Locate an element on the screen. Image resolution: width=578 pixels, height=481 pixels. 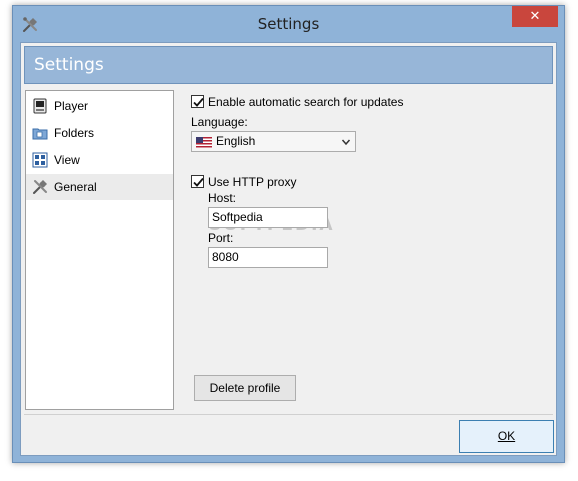
page-title: Settings is located at coordinates (69, 65).